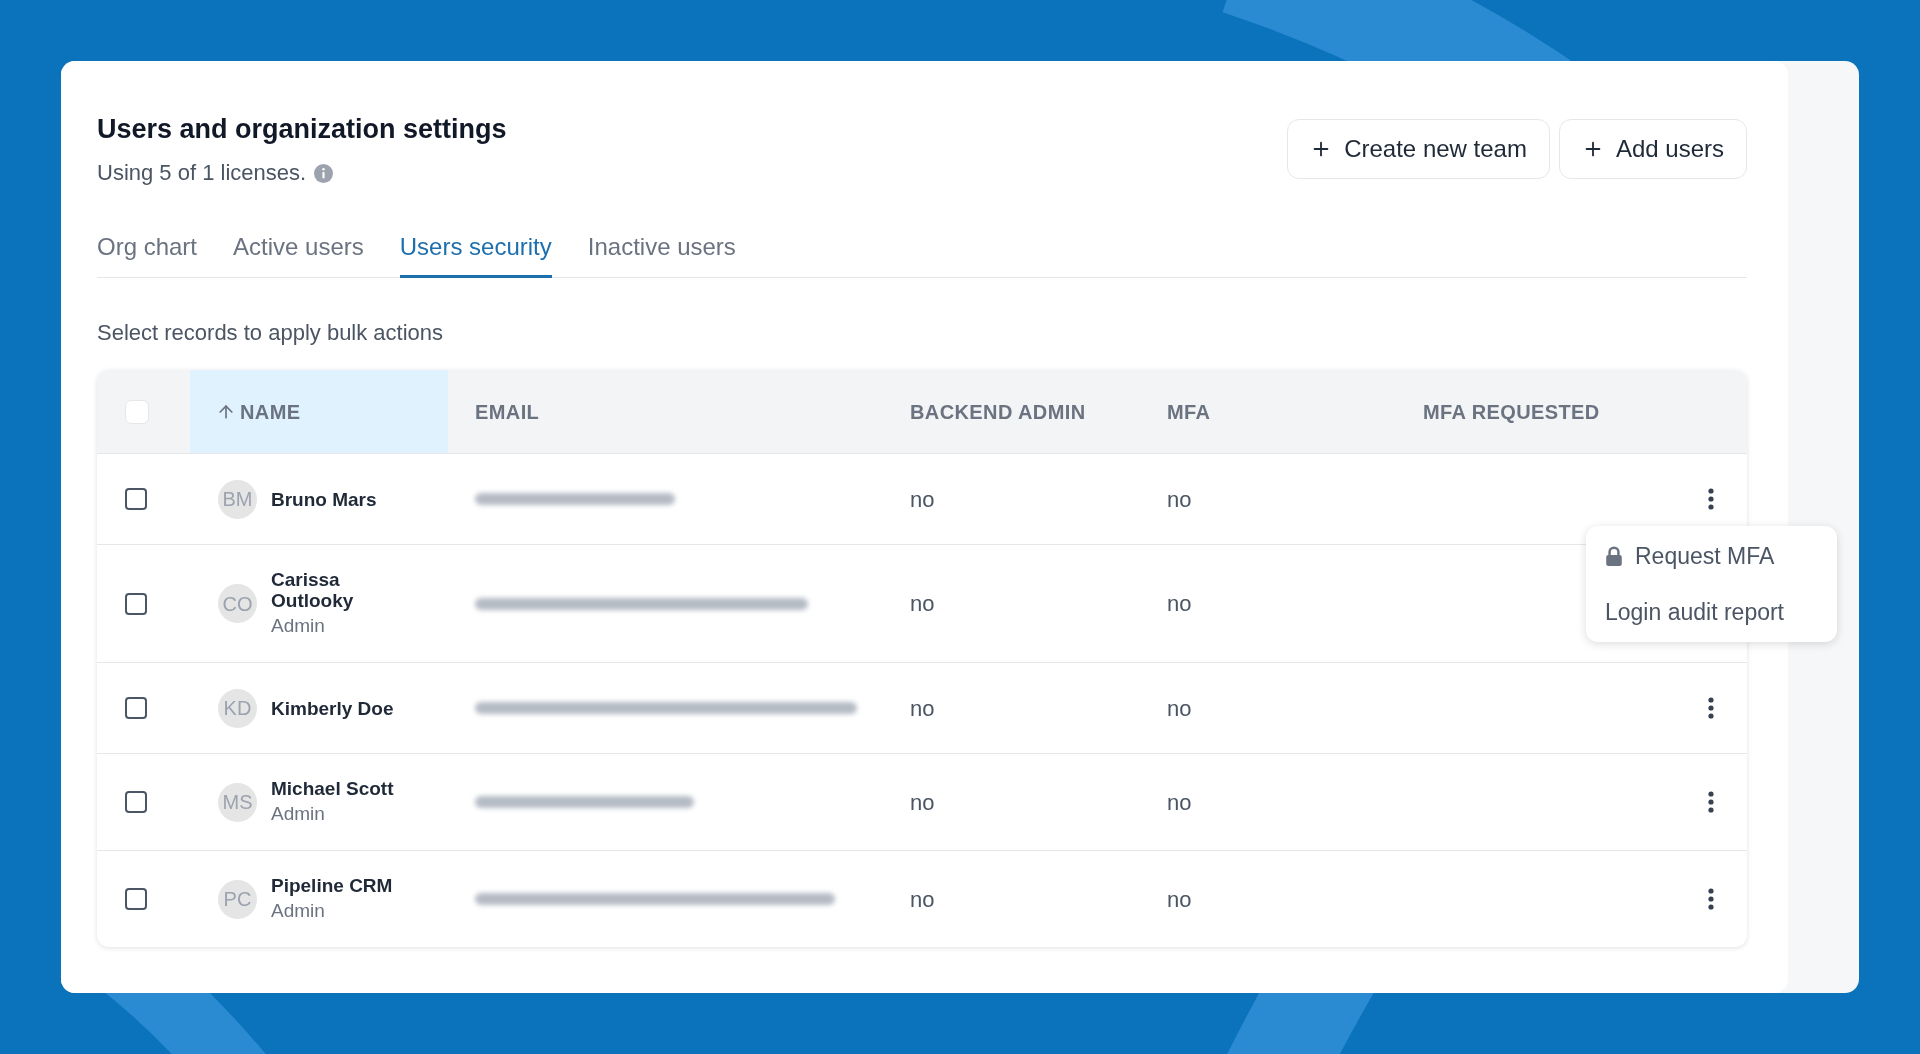 The width and height of the screenshot is (1920, 1054). What do you see at coordinates (332, 708) in the screenshot?
I see `user-name: Kimberly Doe` at bounding box center [332, 708].